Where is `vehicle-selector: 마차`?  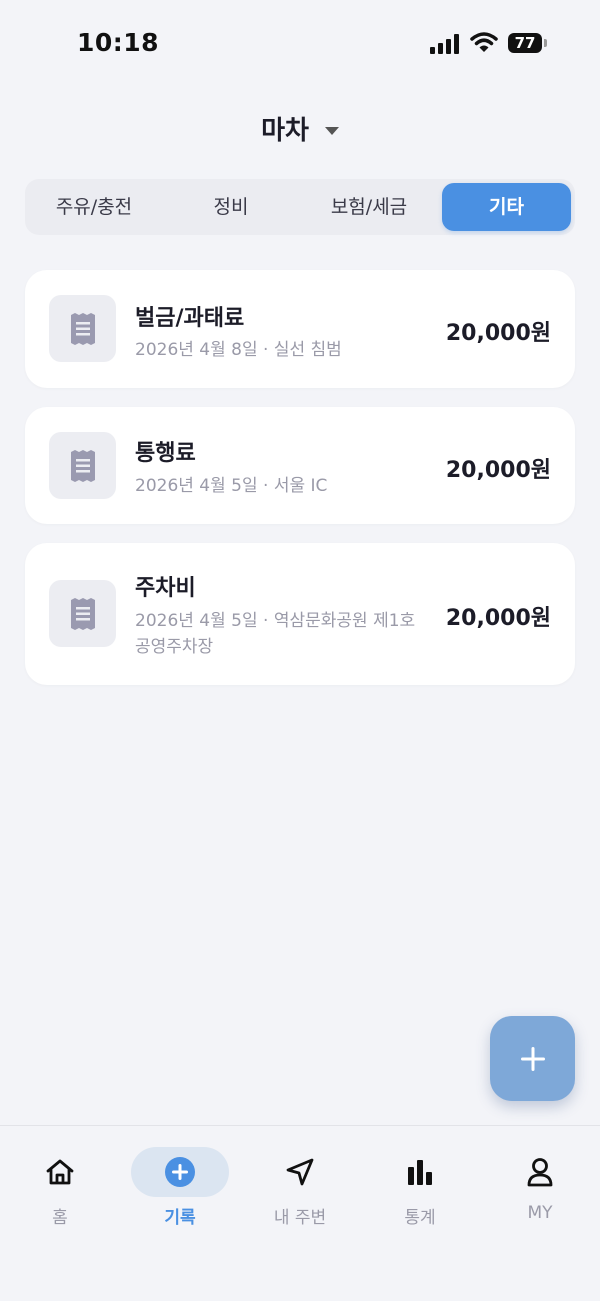 vehicle-selector: 마차 is located at coordinates (300, 128).